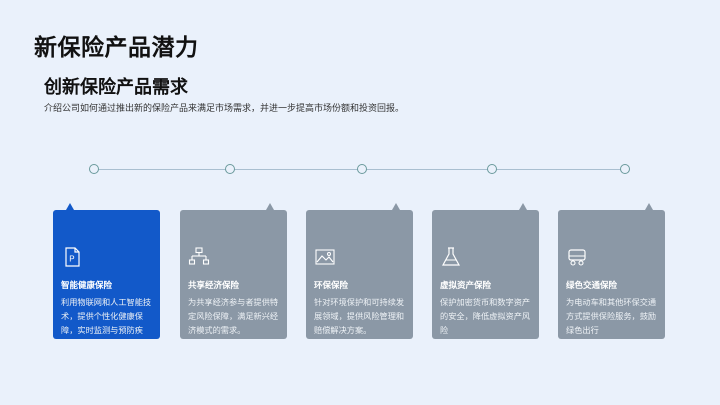 The width and height of the screenshot is (720, 405). What do you see at coordinates (611, 316) in the screenshot?
I see `card-description: 为电动车和其他环保交通方式提供保险服务，鼓励绿色出行` at bounding box center [611, 316].